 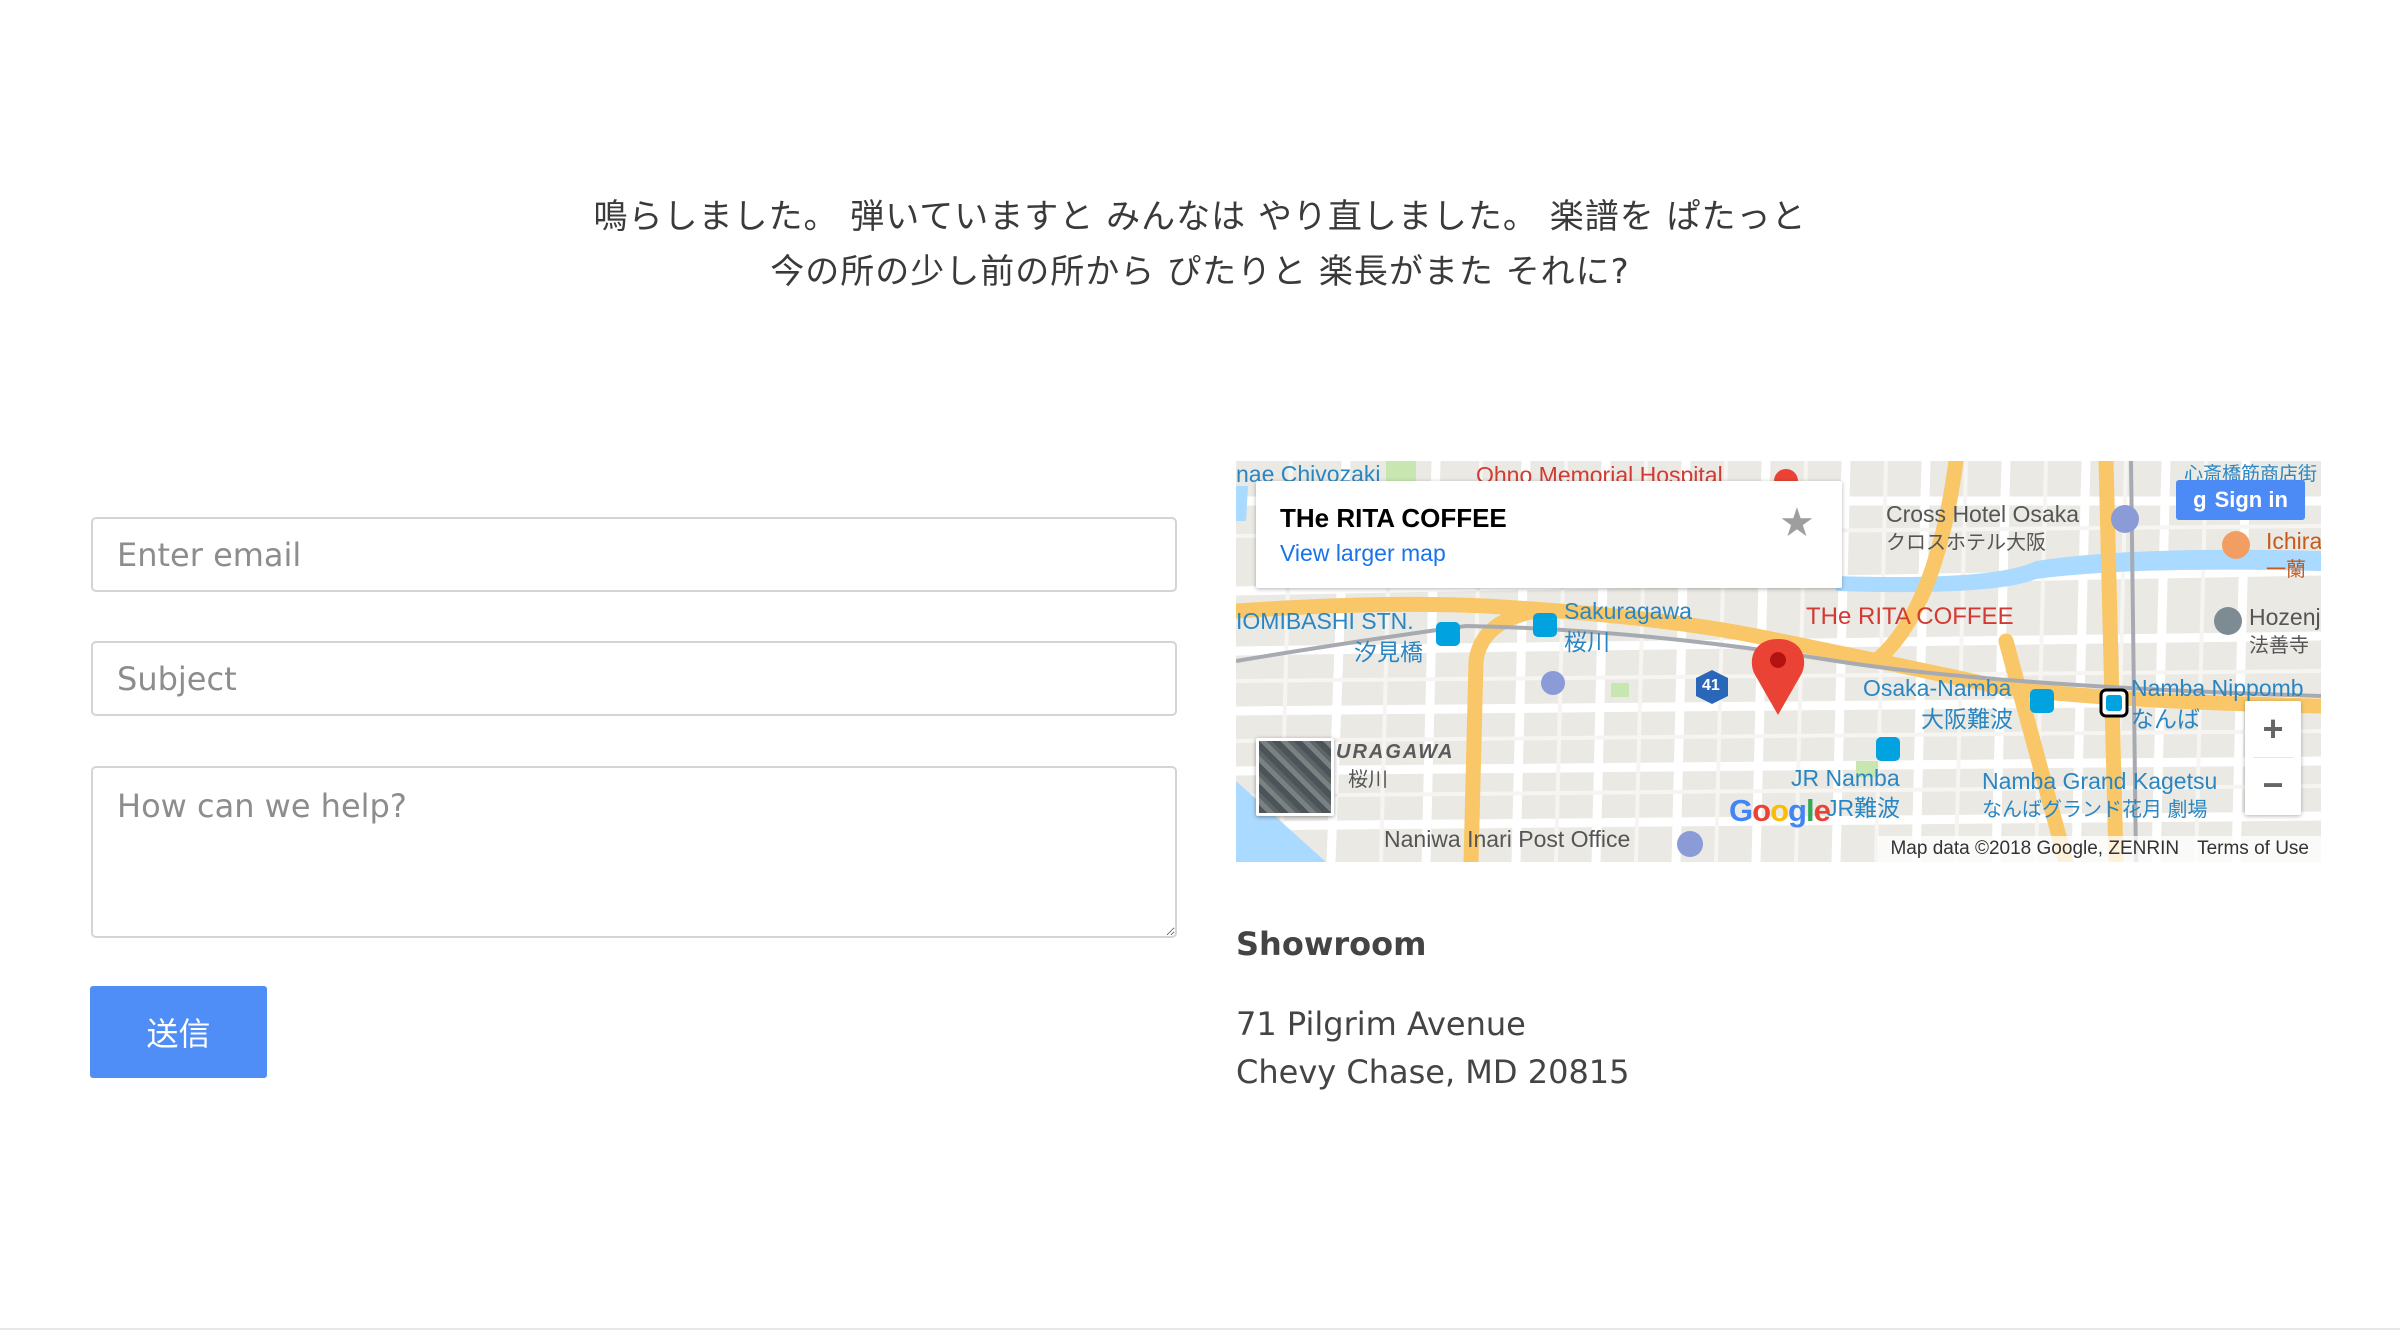 What do you see at coordinates (1388, 652) in the screenshot?
I see `map-label-iomibashi-ja: 汐見橋` at bounding box center [1388, 652].